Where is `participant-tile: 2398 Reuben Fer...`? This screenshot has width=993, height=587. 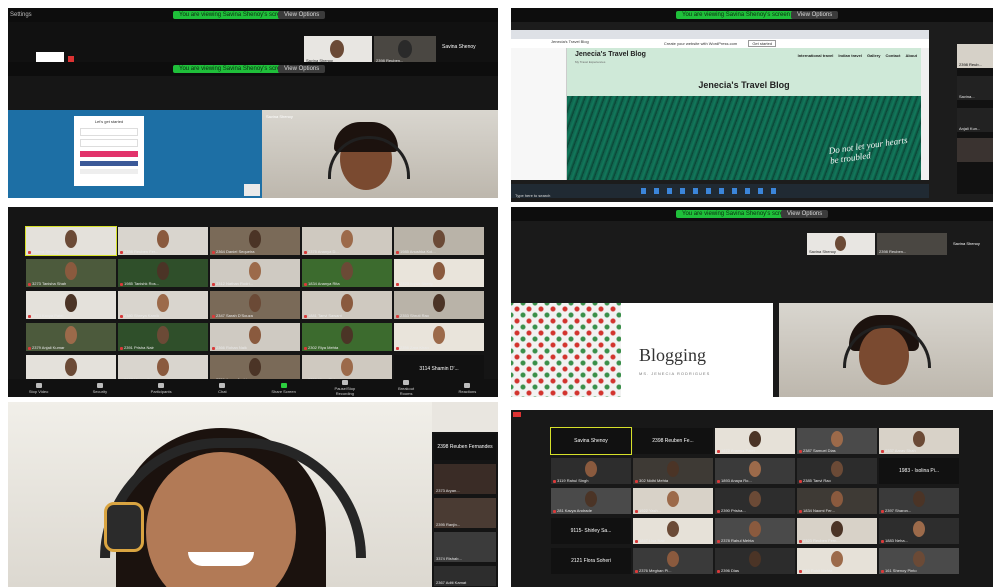
participant-tile: 2398 Reuben Fer... is located at coordinates (163, 241).